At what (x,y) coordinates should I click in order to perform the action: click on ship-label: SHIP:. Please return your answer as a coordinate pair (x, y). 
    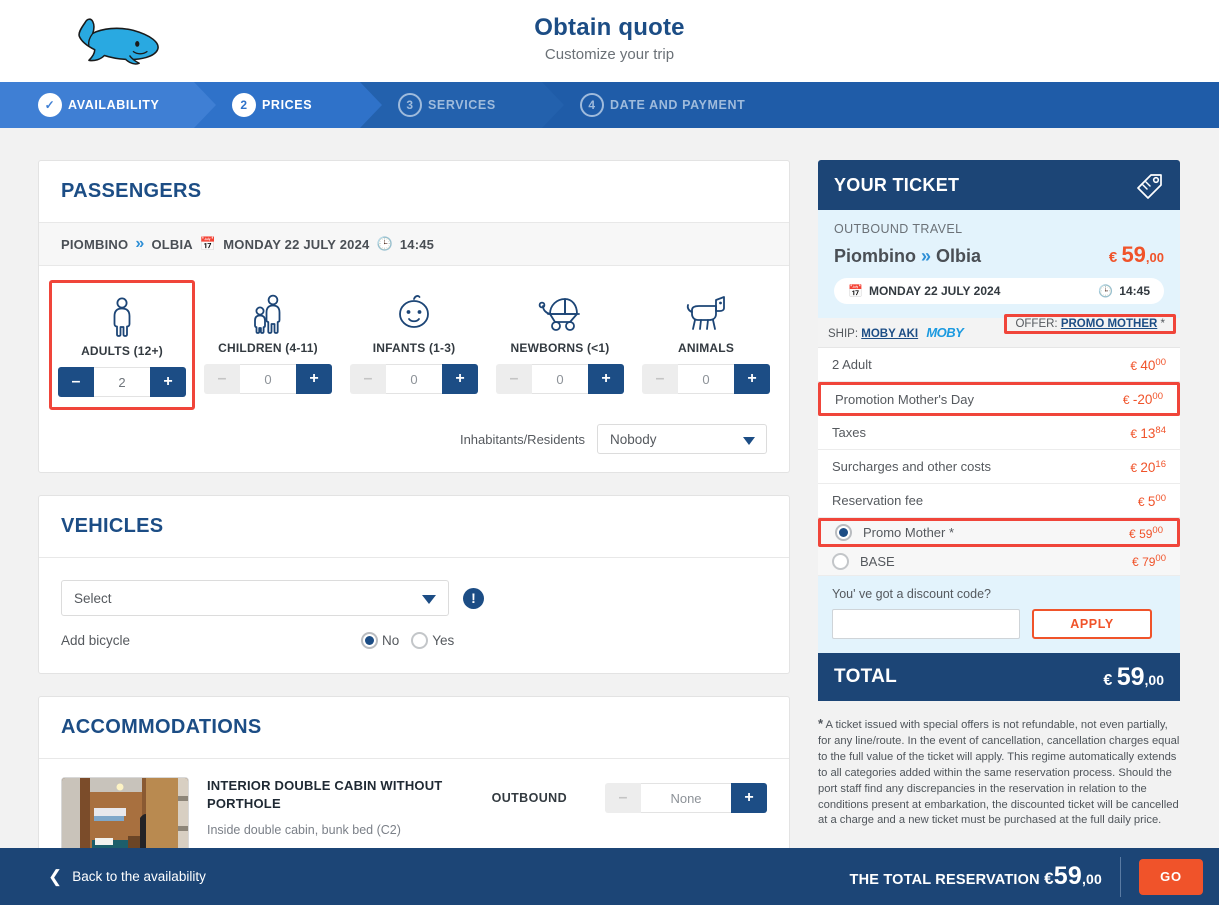
    Looking at the image, I should click on (843, 334).